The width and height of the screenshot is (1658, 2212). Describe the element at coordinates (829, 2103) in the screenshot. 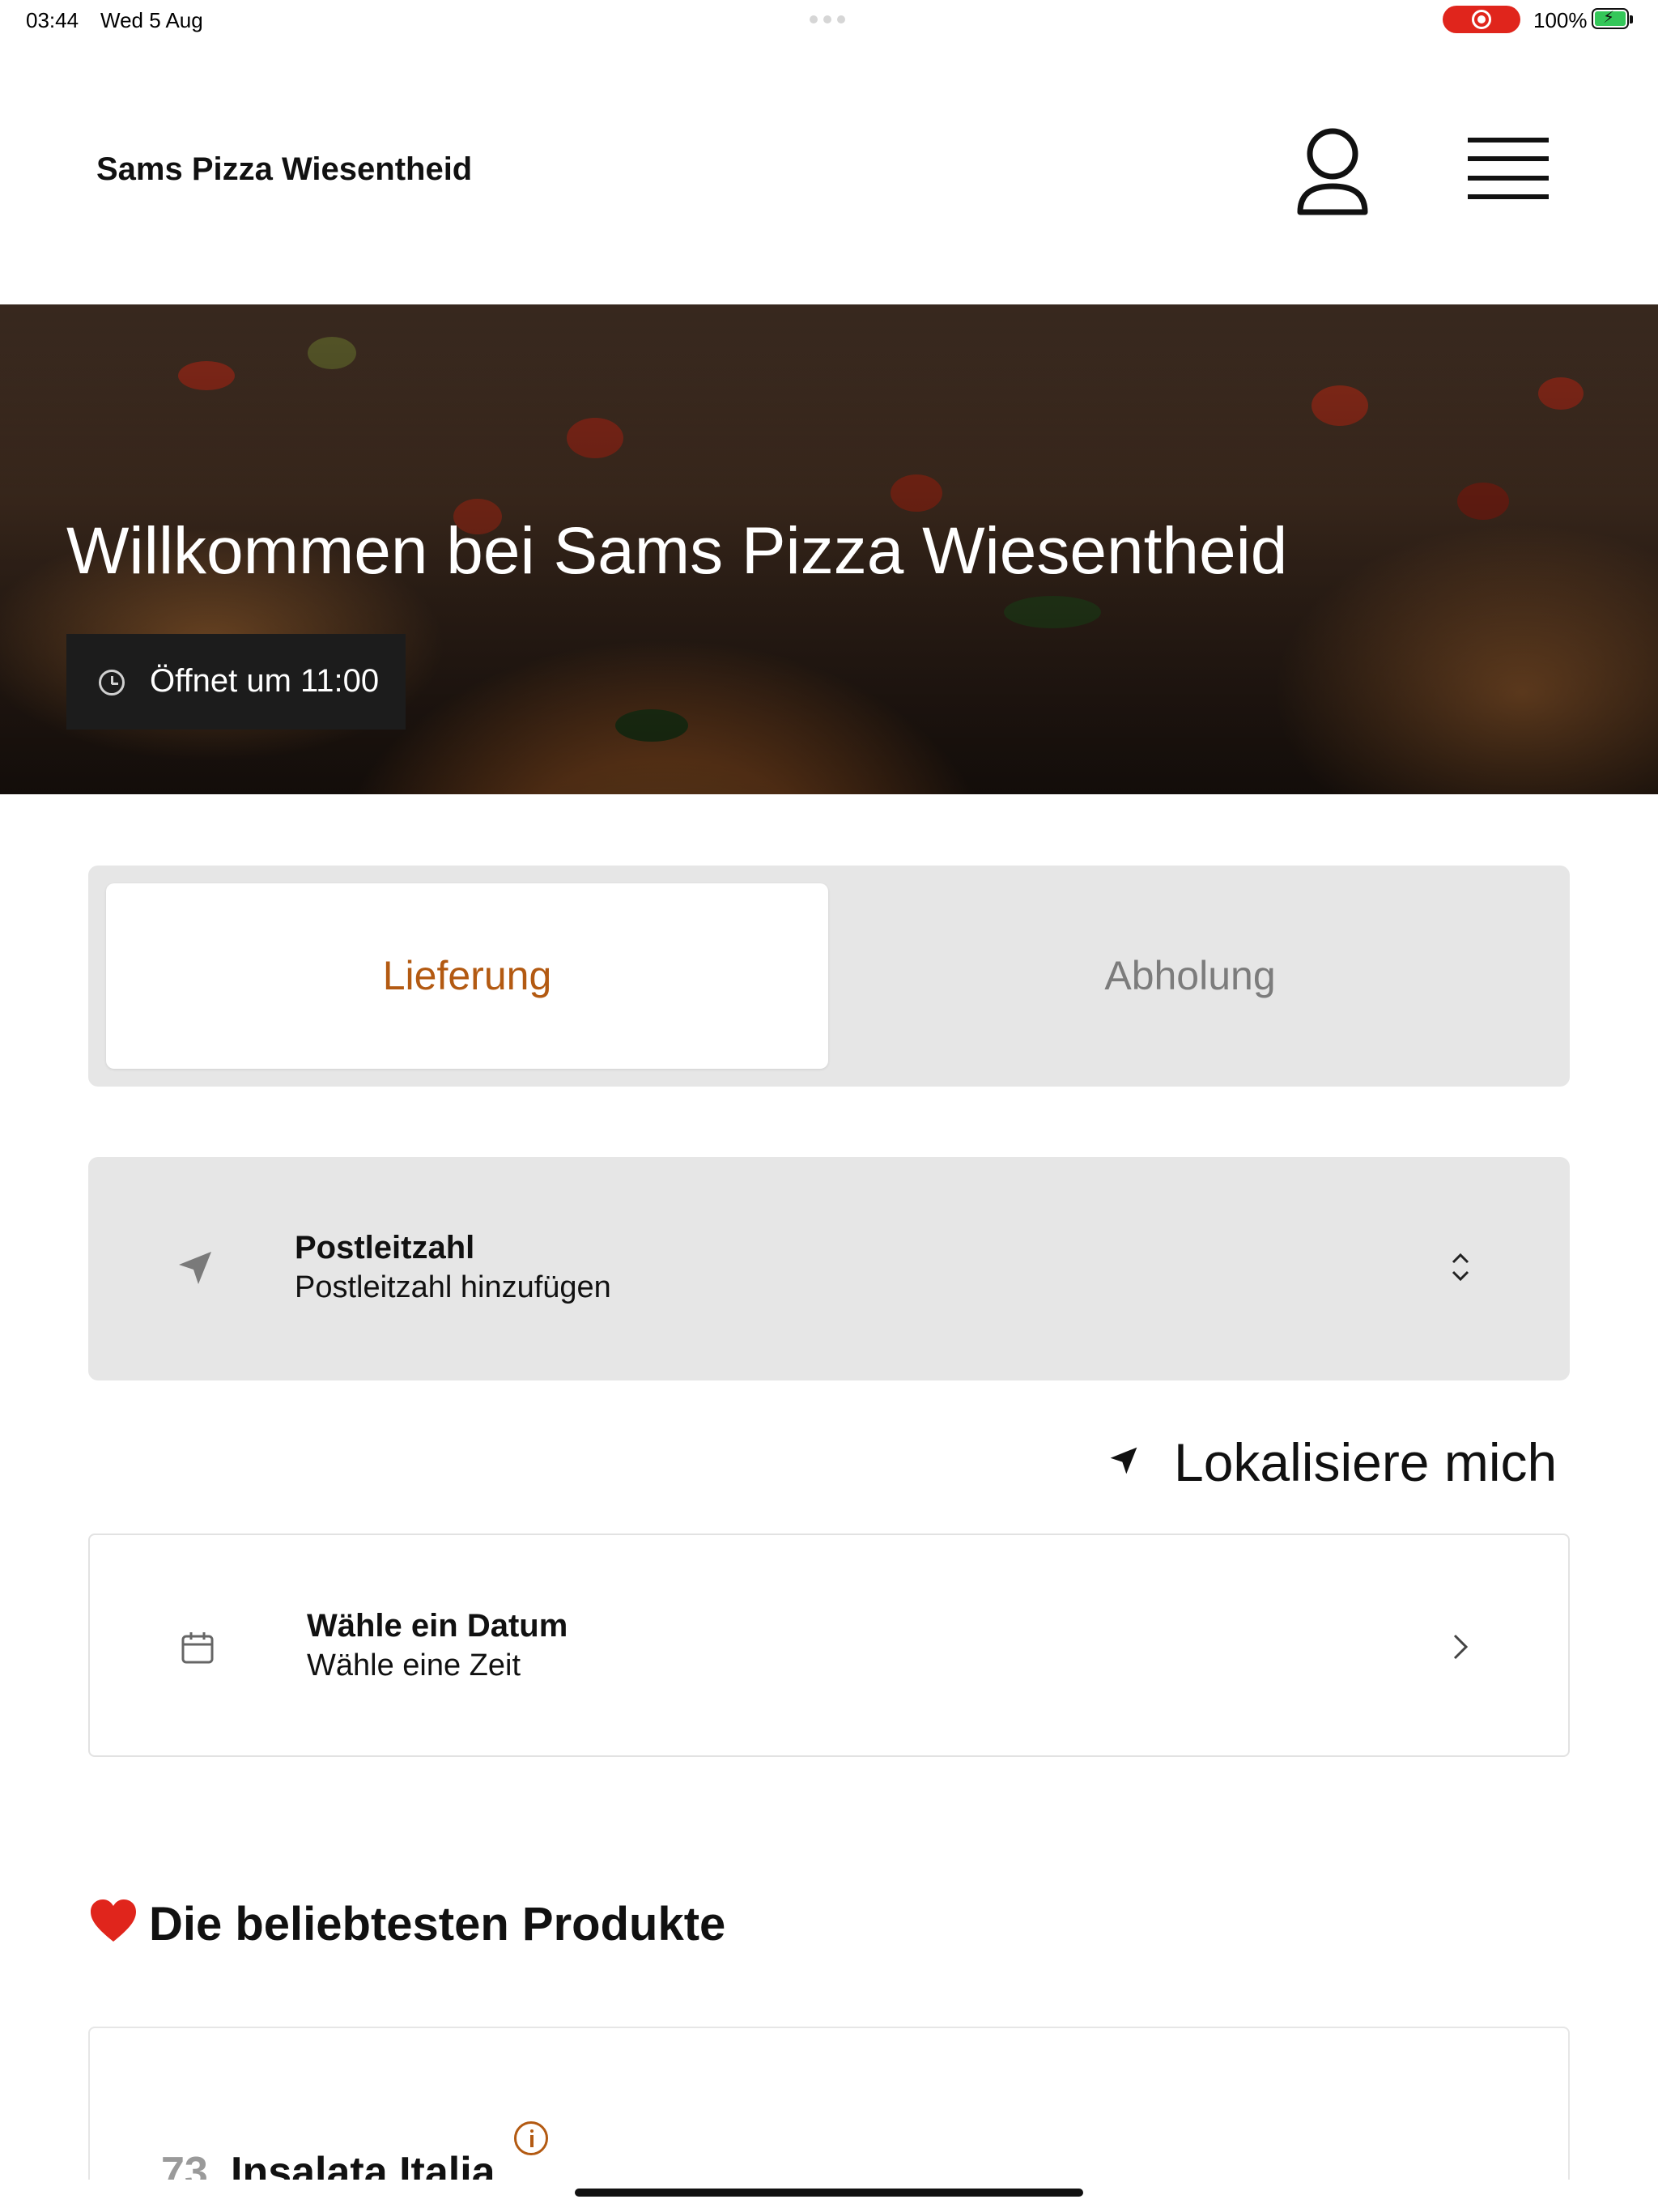

I see `product-card: 73 Insalata Italia` at that location.